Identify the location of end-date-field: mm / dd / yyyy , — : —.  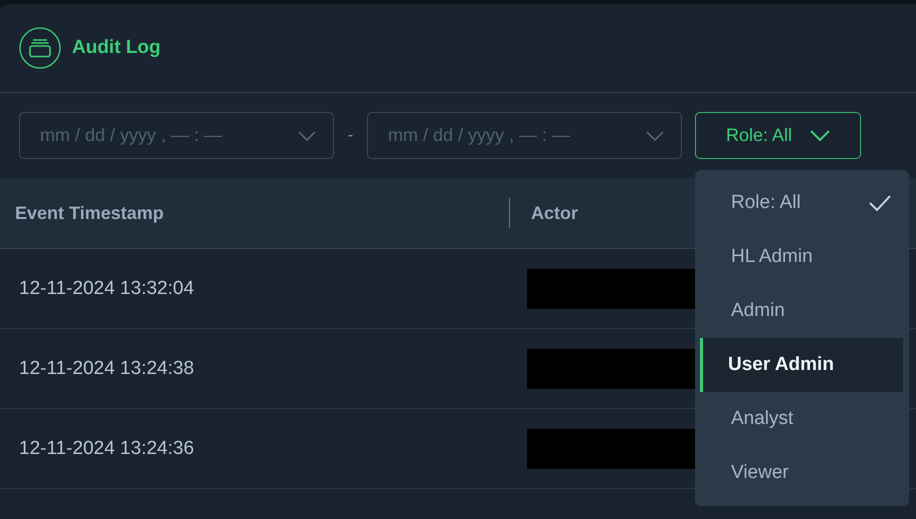
(524, 135).